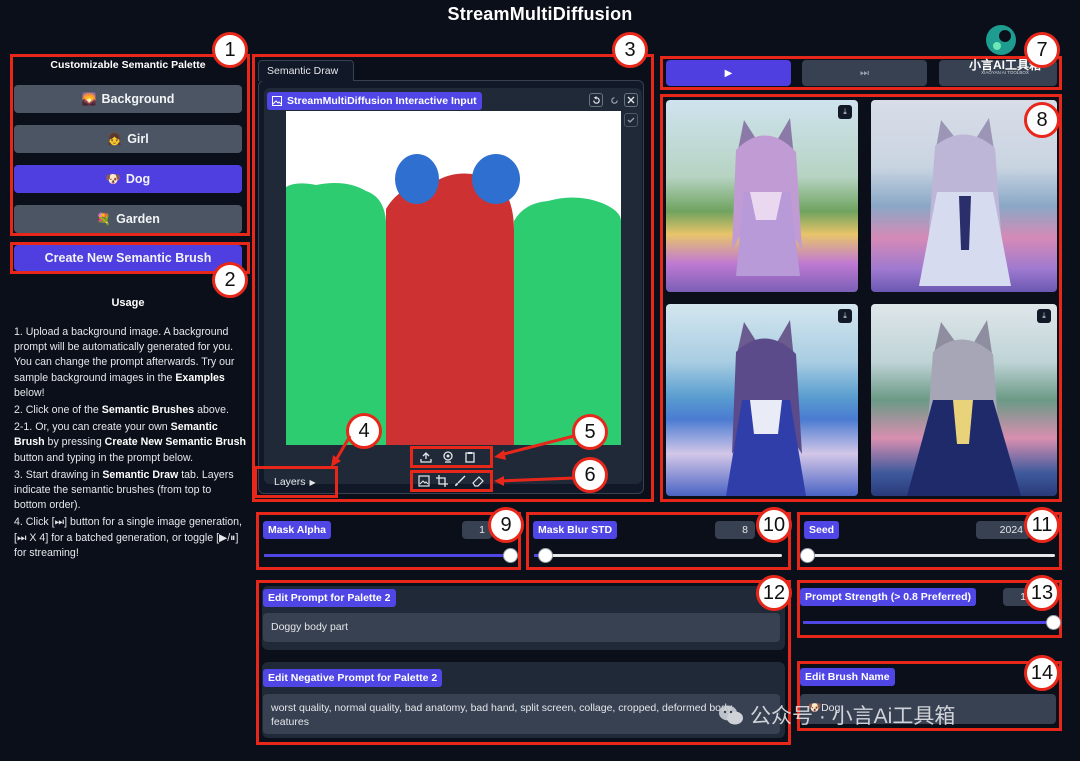 The height and width of the screenshot is (761, 1080). I want to click on undo-button, so click(596, 100).